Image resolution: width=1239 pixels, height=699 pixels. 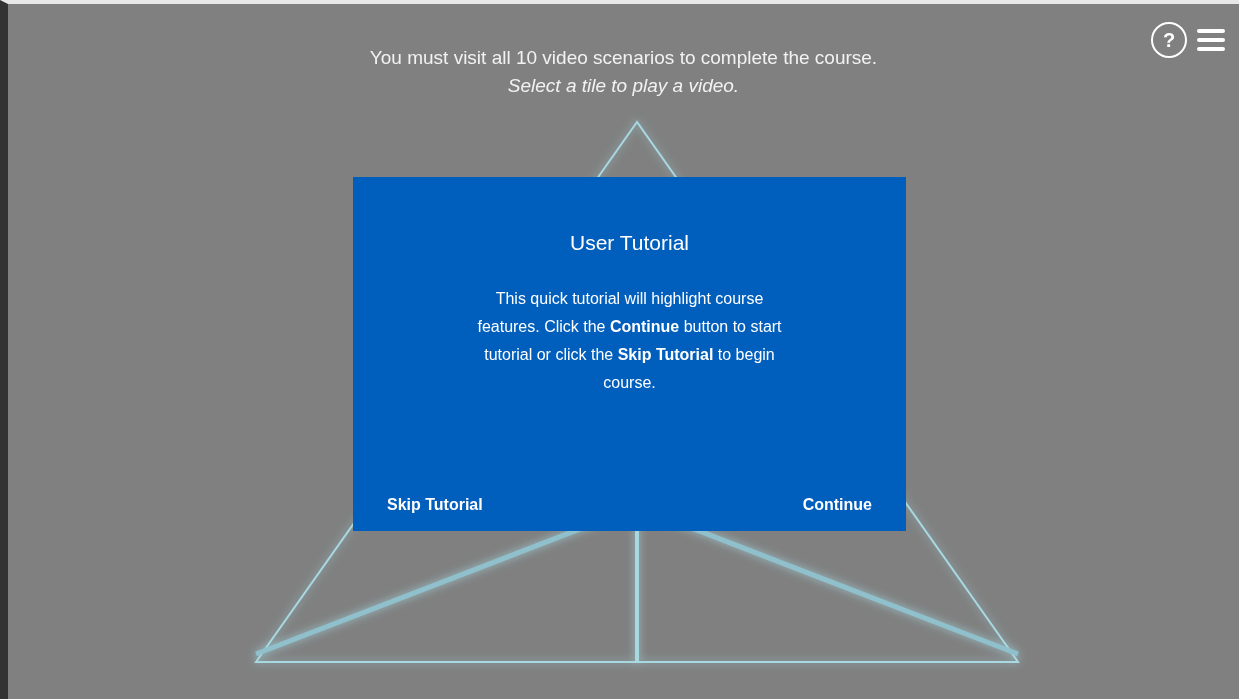 I want to click on instruction-text: You must visit all 10 video scenarios to complete the course., so click(x=623, y=58).